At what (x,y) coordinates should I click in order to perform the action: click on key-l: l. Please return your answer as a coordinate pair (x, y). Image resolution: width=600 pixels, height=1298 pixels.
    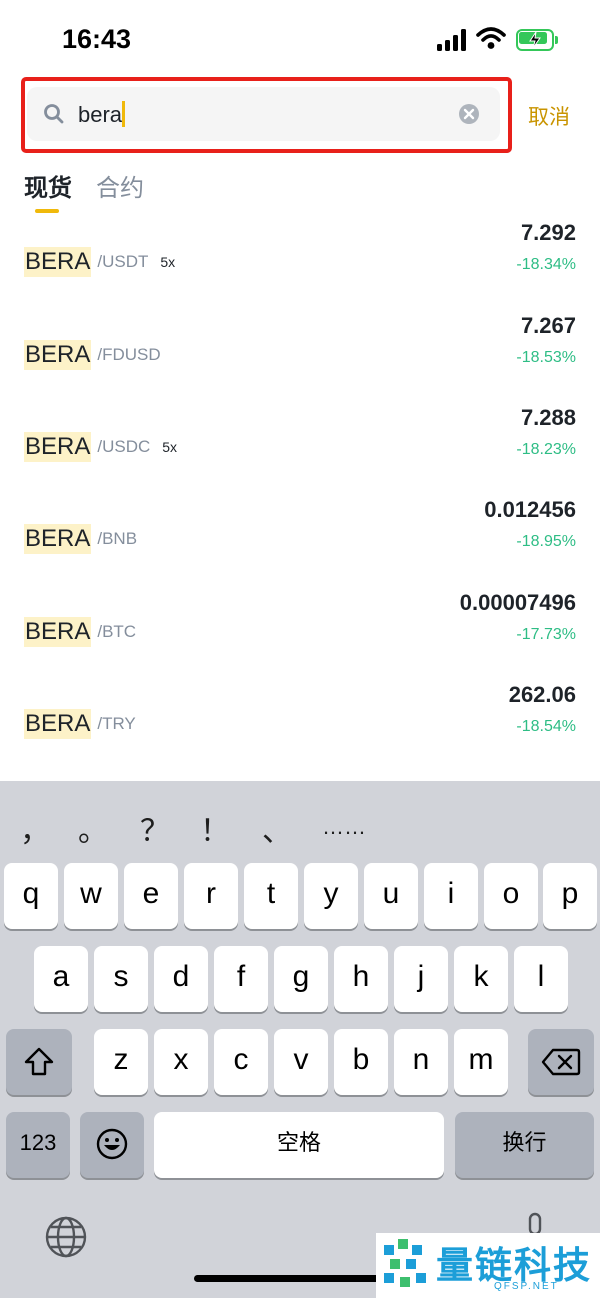
    Looking at the image, I should click on (541, 979).